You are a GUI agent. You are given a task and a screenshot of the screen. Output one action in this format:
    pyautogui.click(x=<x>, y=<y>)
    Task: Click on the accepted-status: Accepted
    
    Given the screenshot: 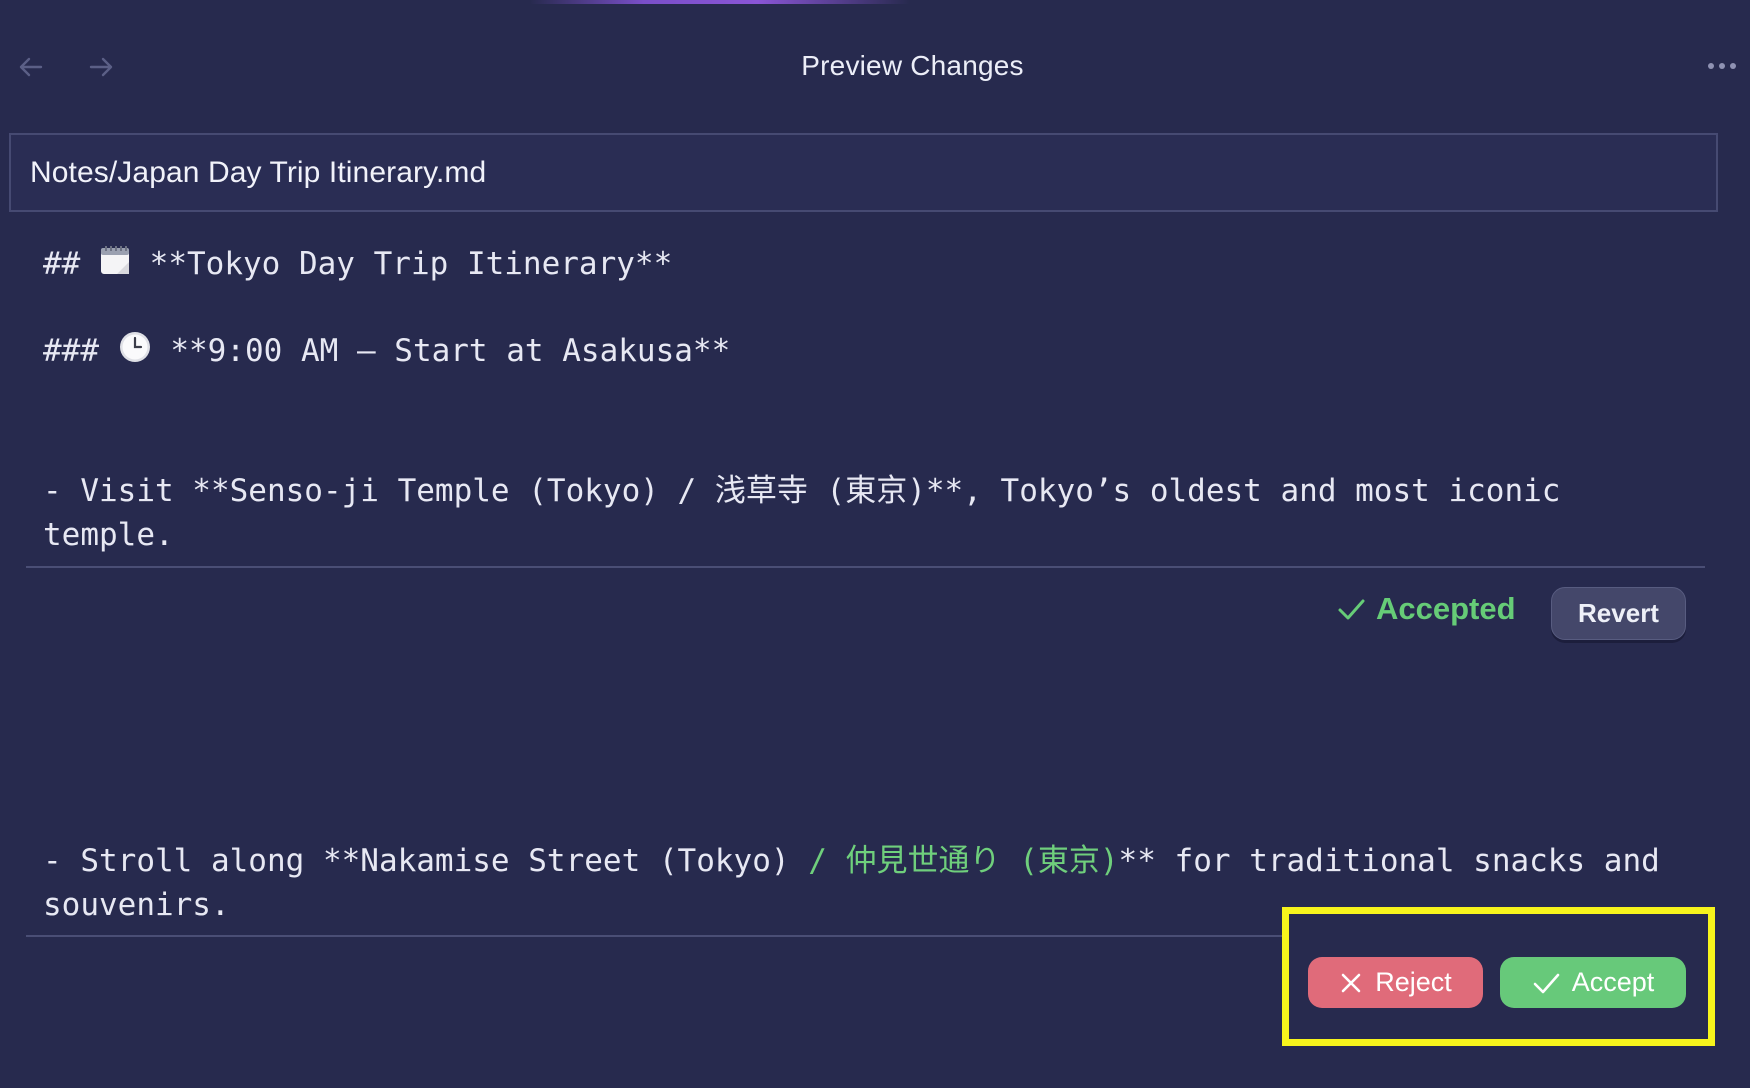 What is the action you would take?
    pyautogui.click(x=1426, y=609)
    